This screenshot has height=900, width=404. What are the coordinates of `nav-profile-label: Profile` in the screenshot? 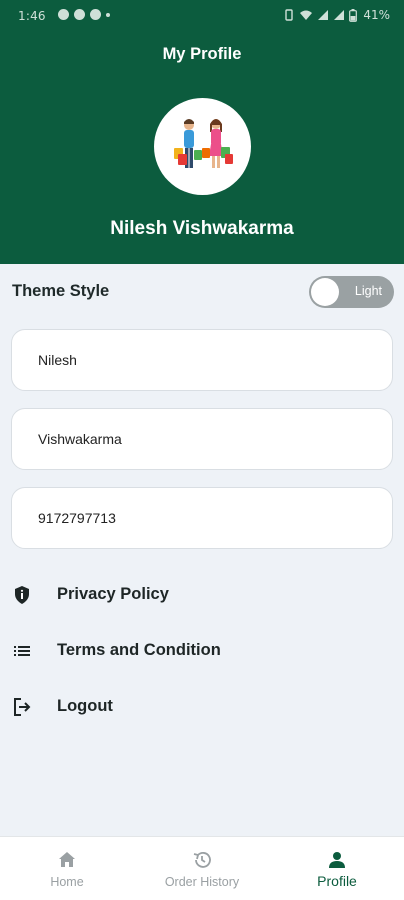 It's located at (337, 881).